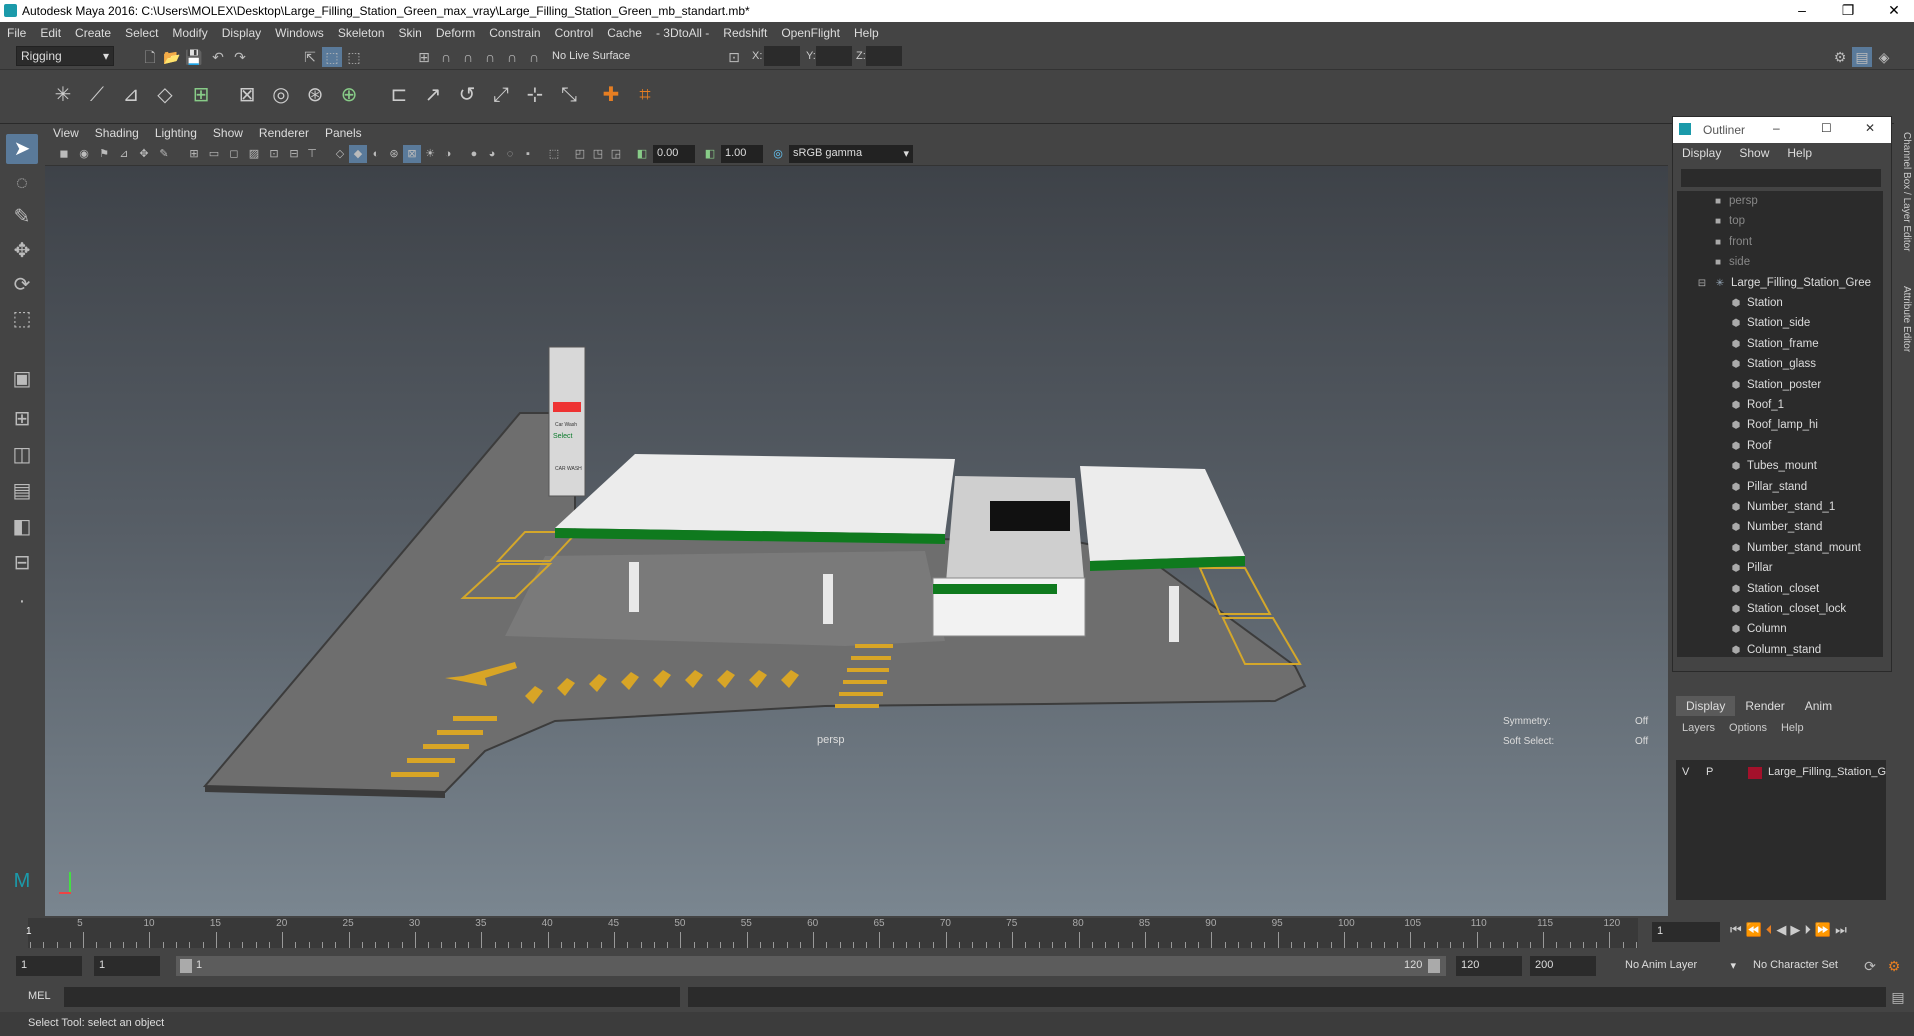  I want to click on safe-action-icon: ⊟, so click(294, 154).